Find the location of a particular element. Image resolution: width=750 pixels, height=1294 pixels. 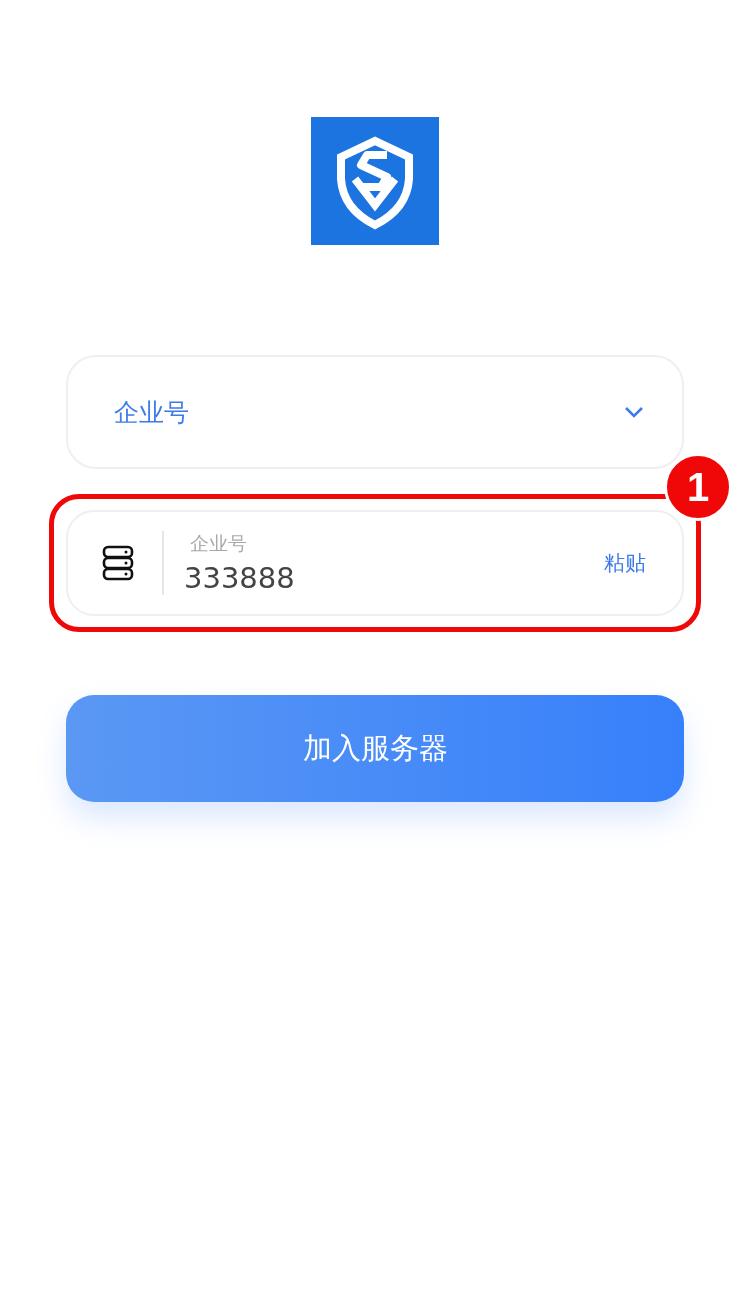

chevron-down-icon is located at coordinates (634, 412).